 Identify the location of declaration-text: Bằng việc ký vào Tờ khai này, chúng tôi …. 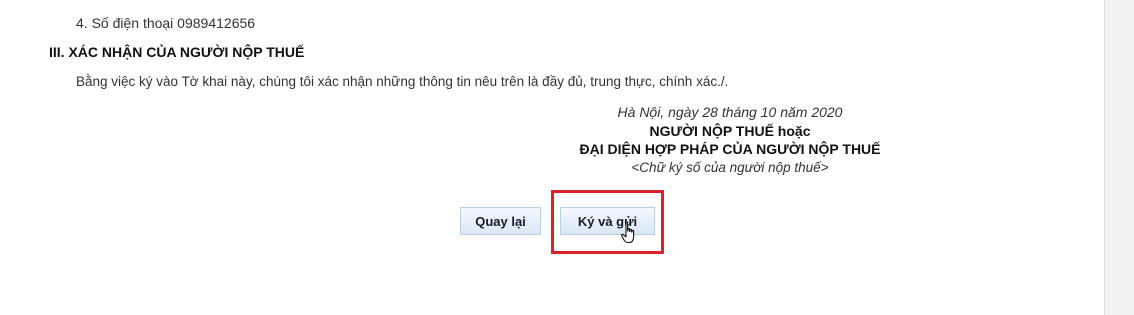
(402, 81).